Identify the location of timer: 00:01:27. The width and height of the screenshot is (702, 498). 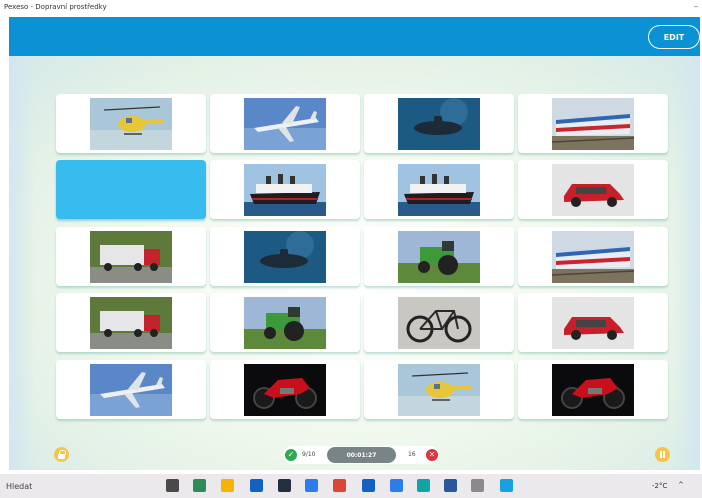
(361, 455).